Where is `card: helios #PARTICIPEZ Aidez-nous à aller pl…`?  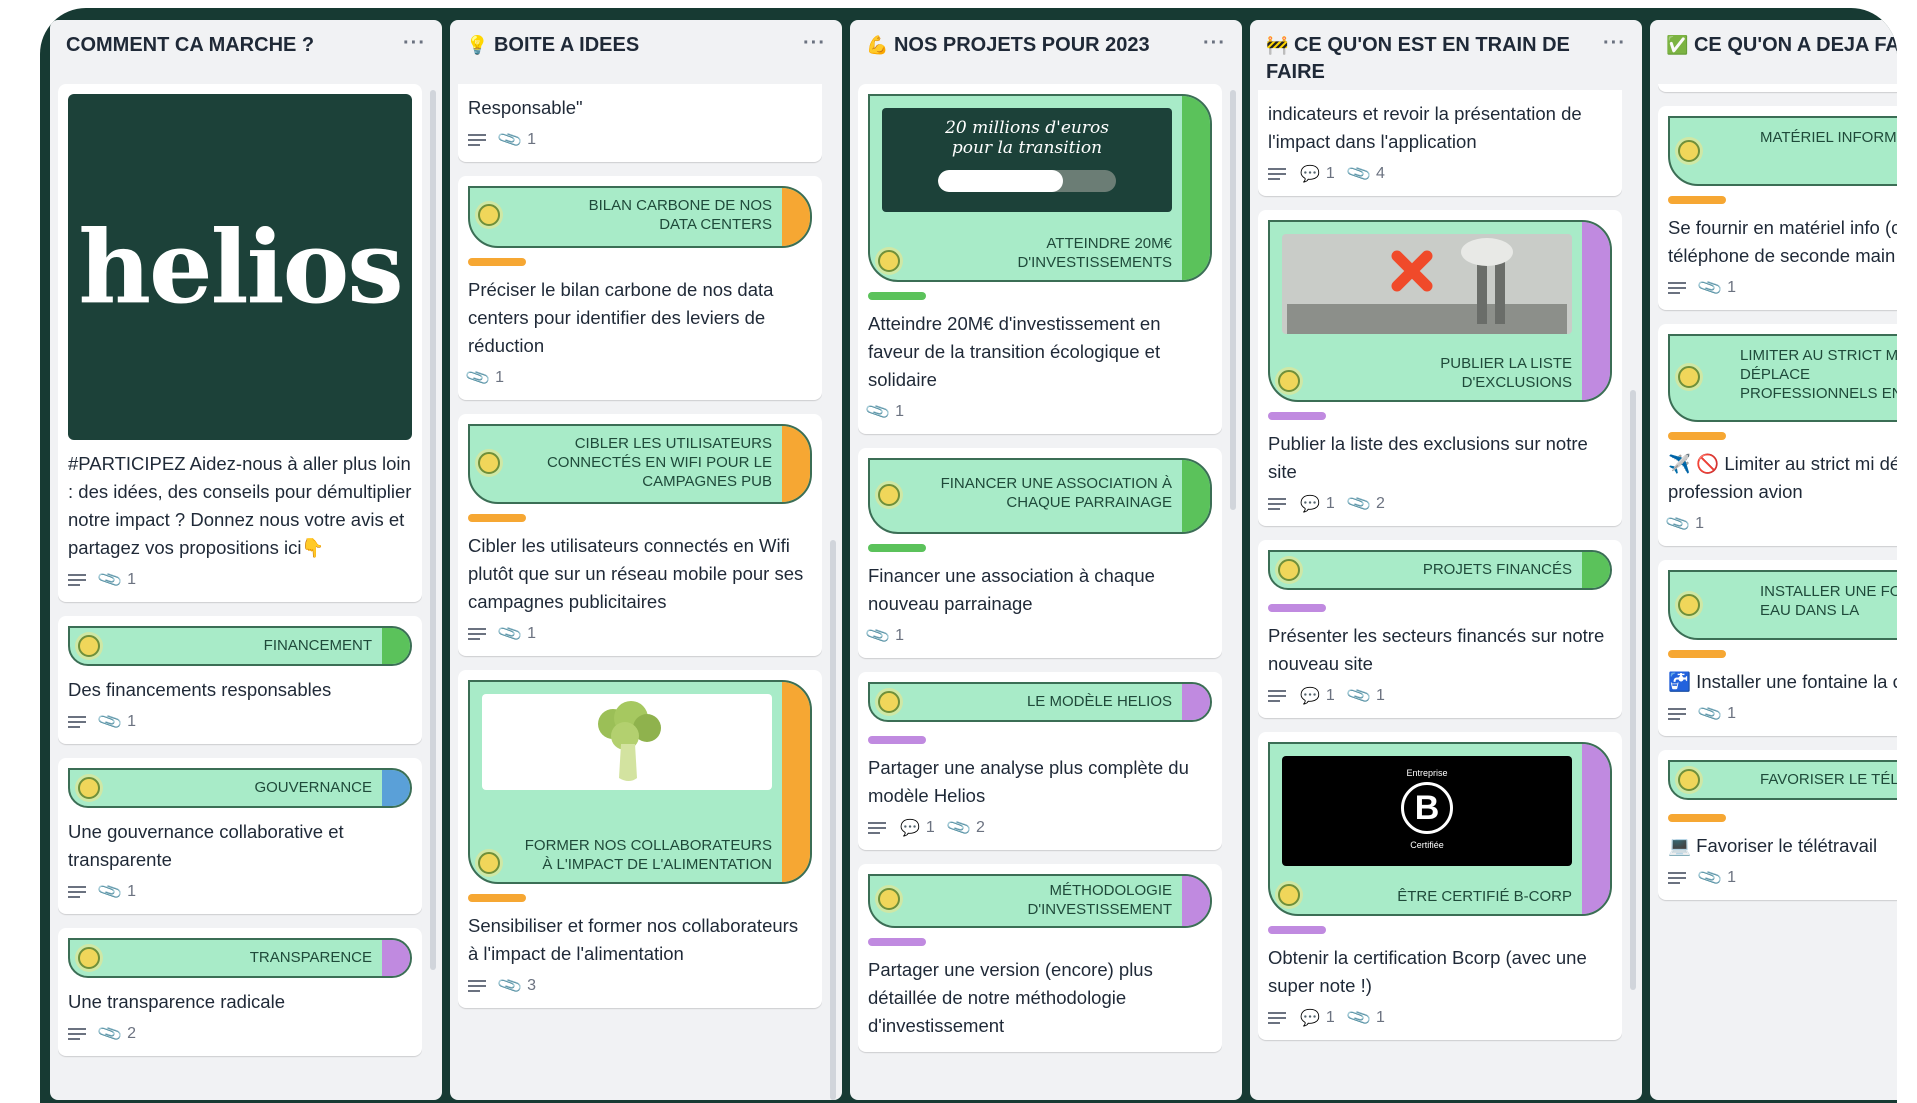
card: helios #PARTICIPEZ Aidez-nous à aller pl… is located at coordinates (240, 343).